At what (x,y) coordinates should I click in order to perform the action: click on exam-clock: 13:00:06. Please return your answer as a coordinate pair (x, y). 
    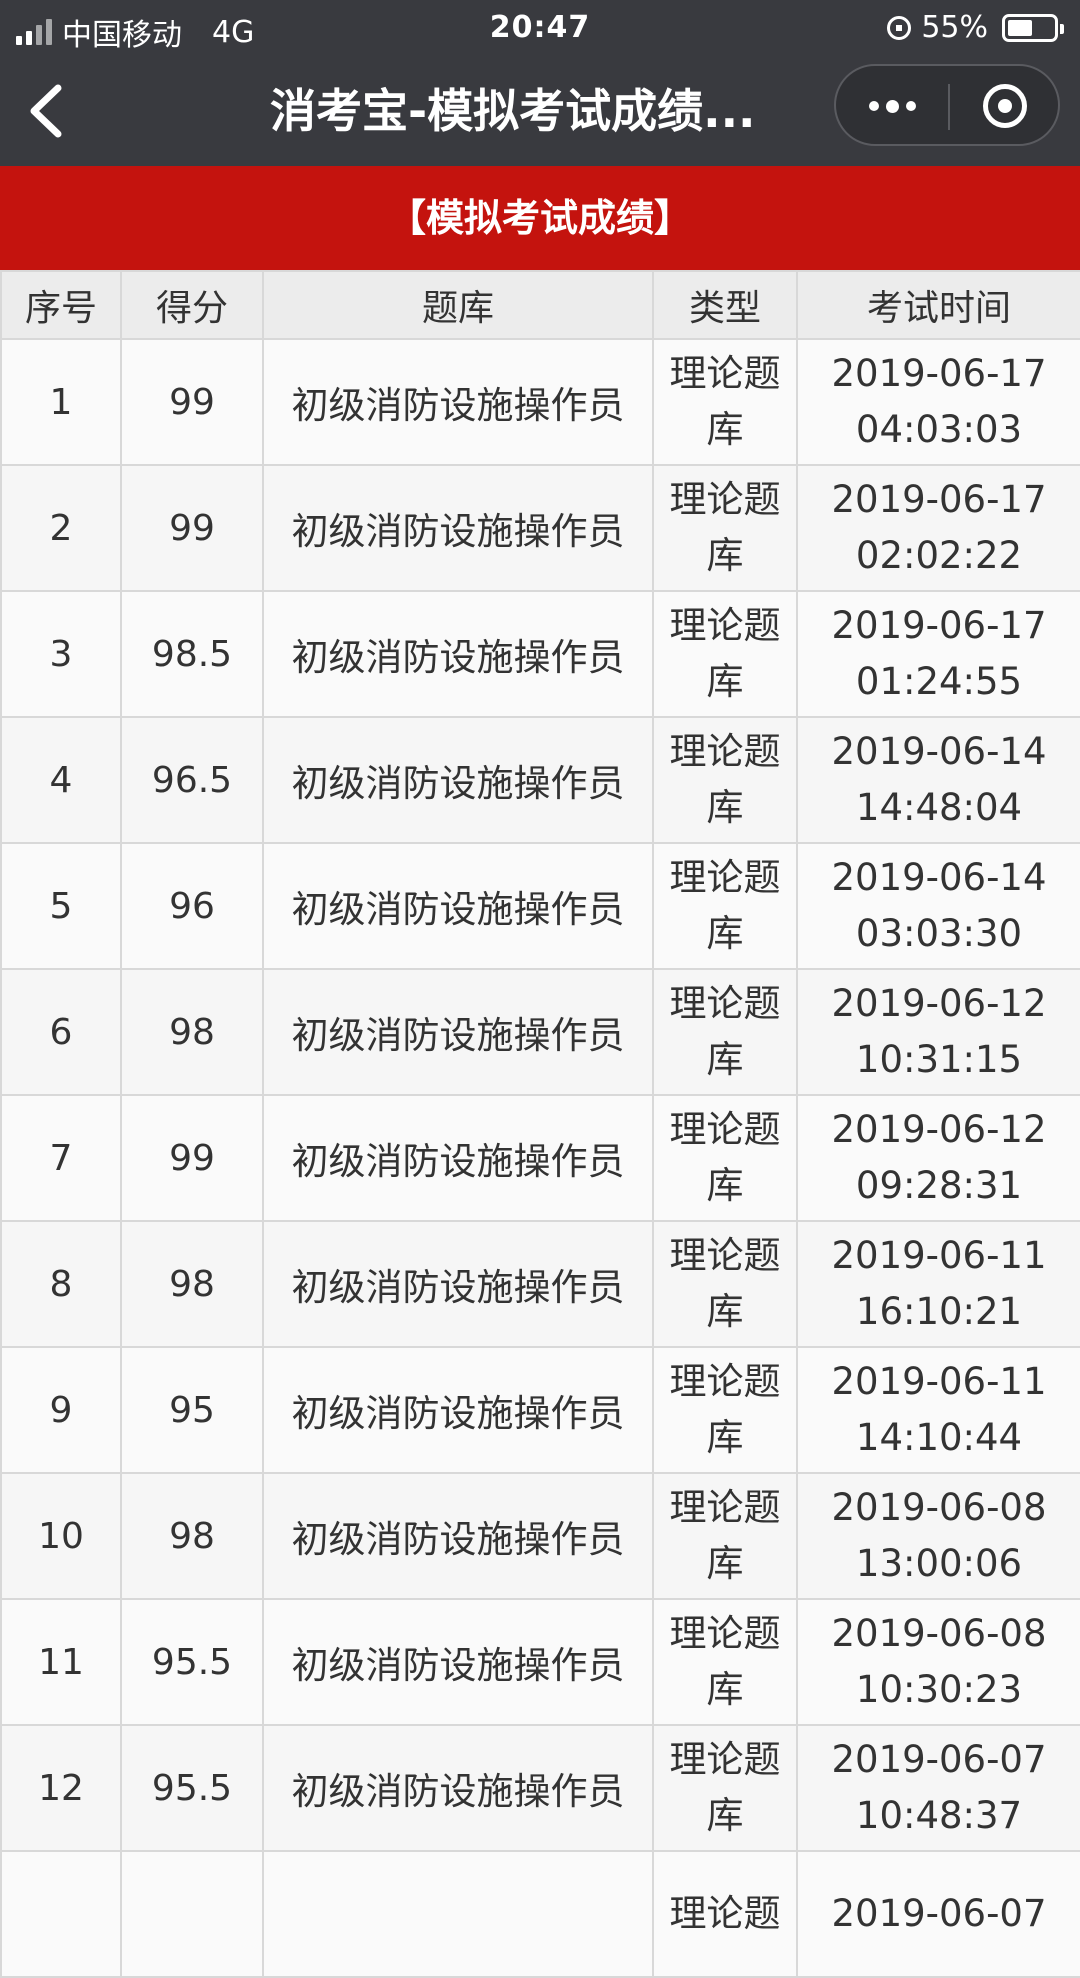
    Looking at the image, I should click on (939, 1563).